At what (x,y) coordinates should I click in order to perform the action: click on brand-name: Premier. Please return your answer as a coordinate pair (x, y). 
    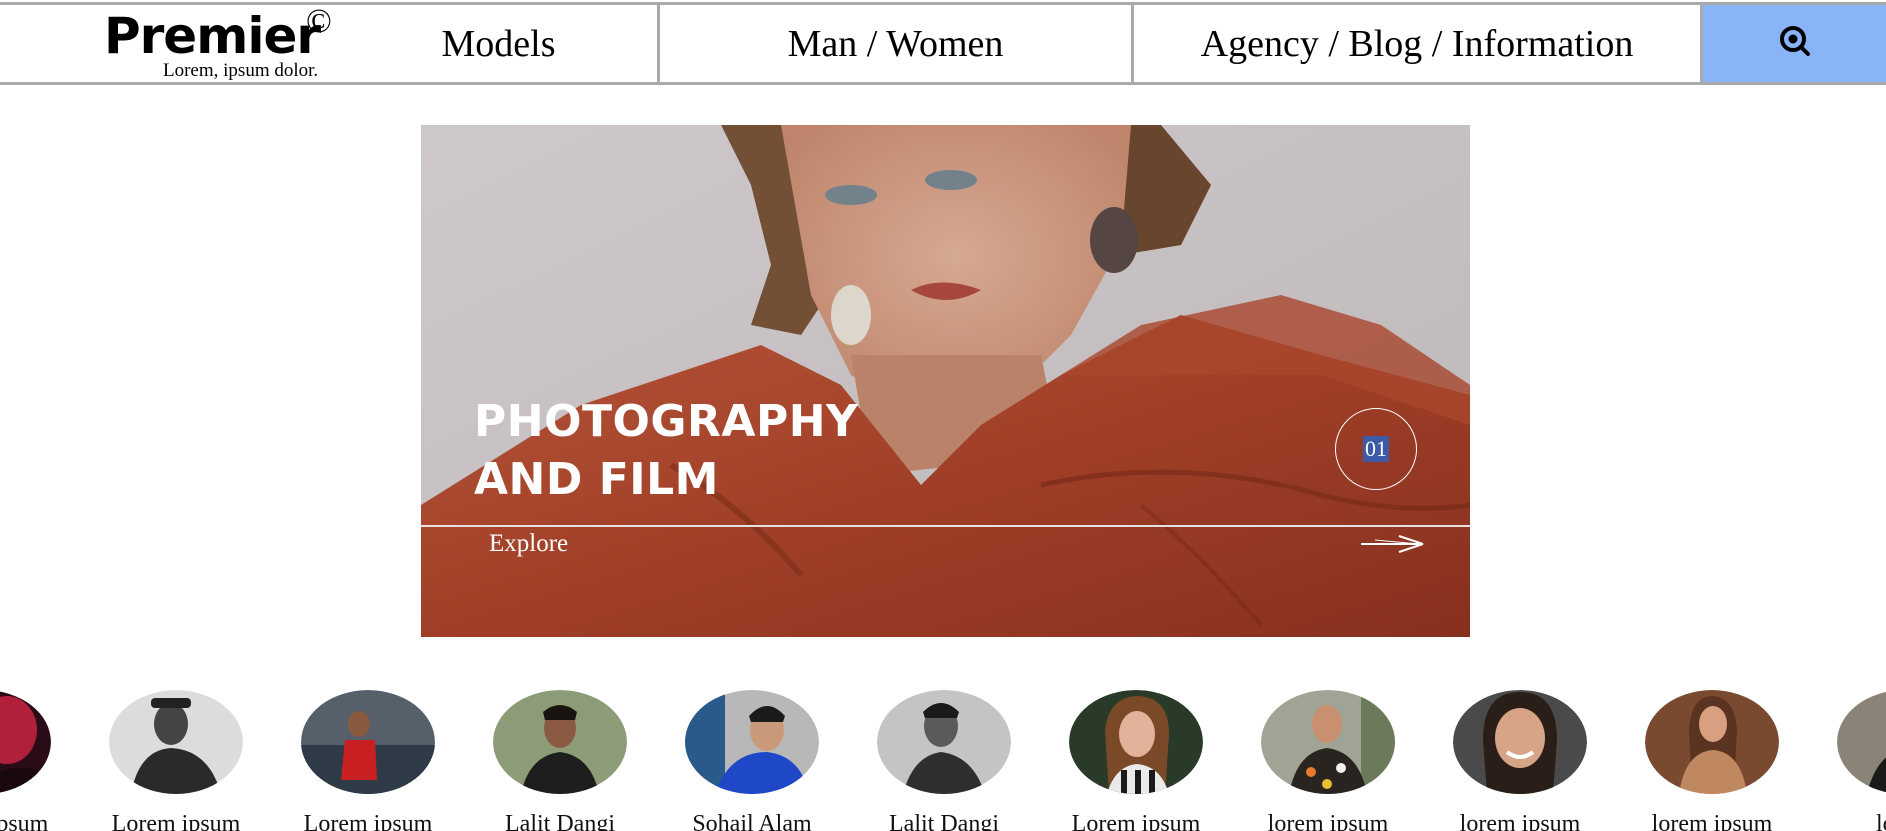
    Looking at the image, I should click on (212, 36).